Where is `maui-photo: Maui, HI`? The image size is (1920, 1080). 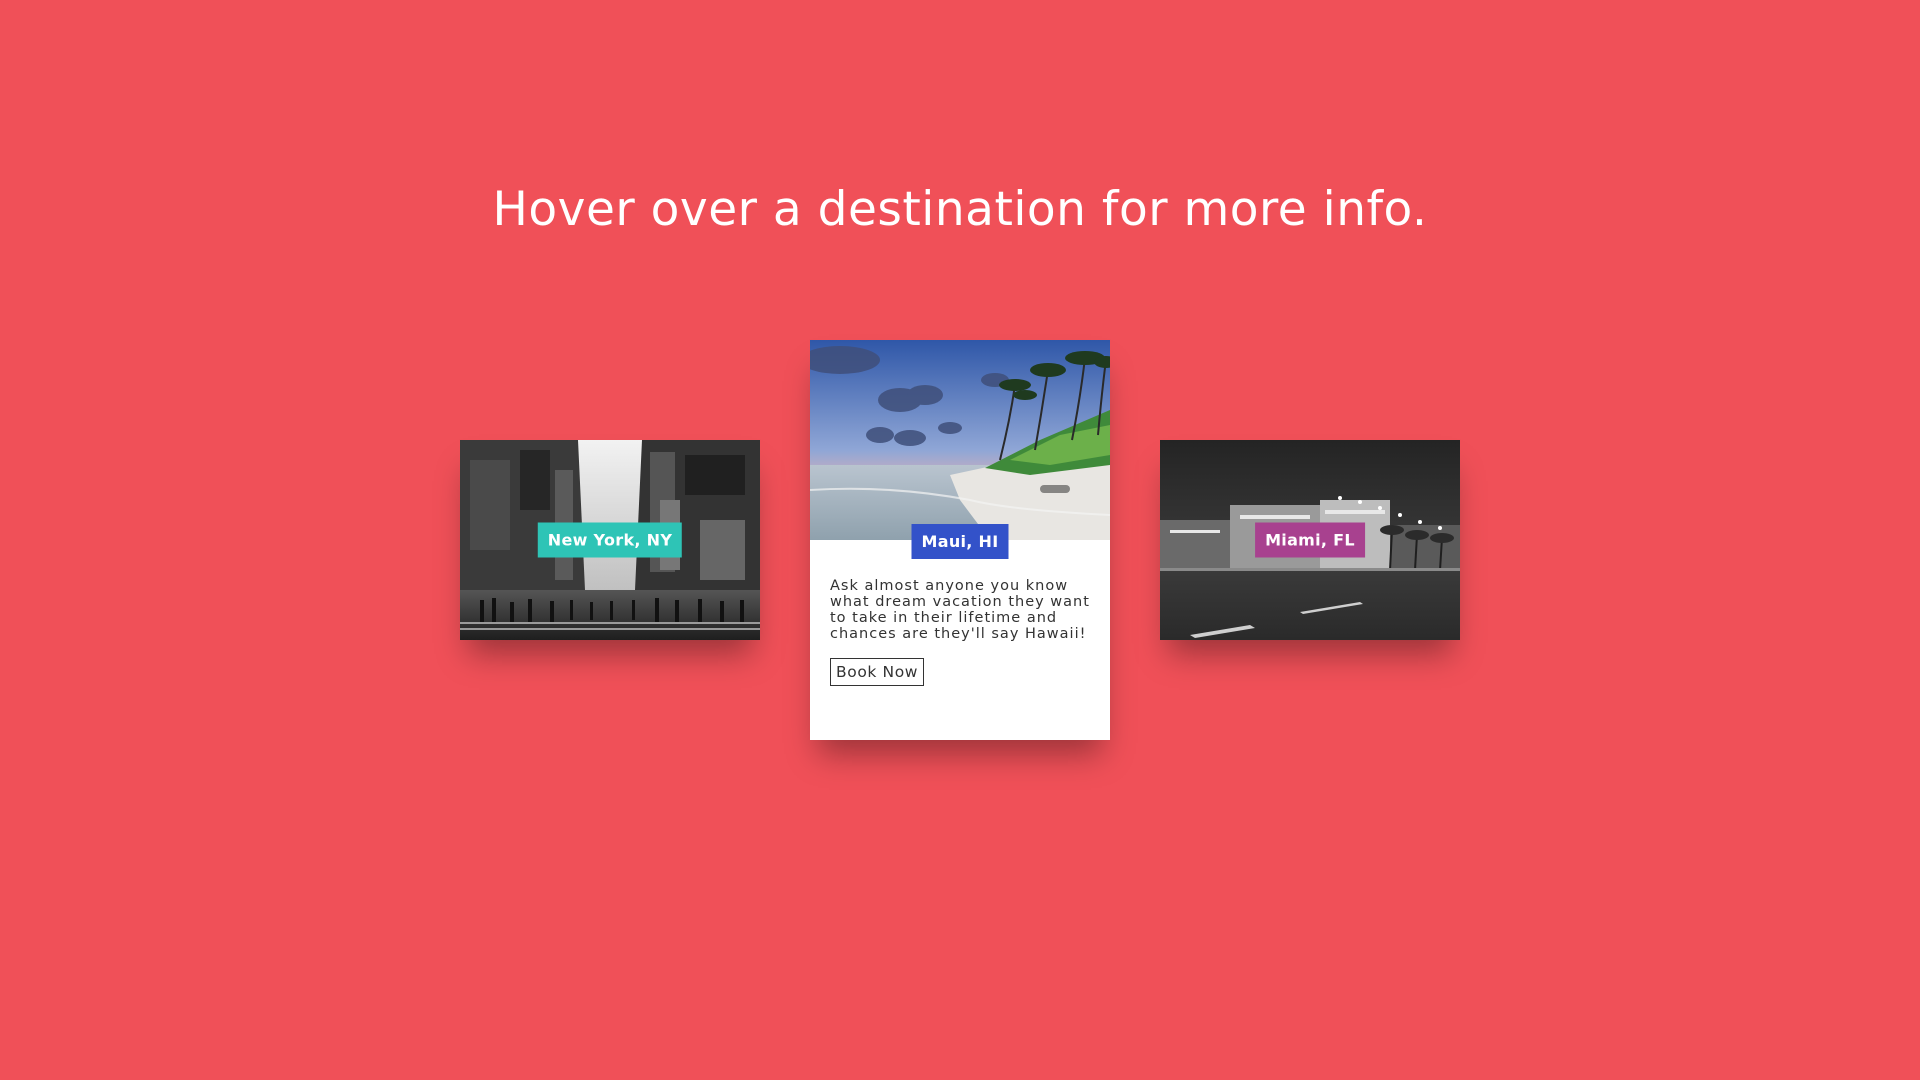
maui-photo: Maui, HI is located at coordinates (960, 449).